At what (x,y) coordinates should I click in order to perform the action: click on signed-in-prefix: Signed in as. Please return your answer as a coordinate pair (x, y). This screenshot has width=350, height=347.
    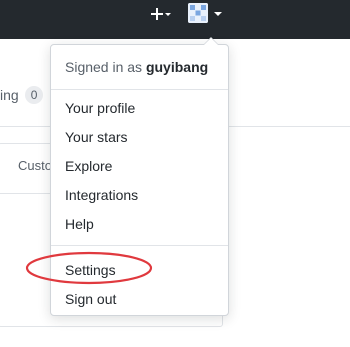
    Looking at the image, I should click on (104, 67).